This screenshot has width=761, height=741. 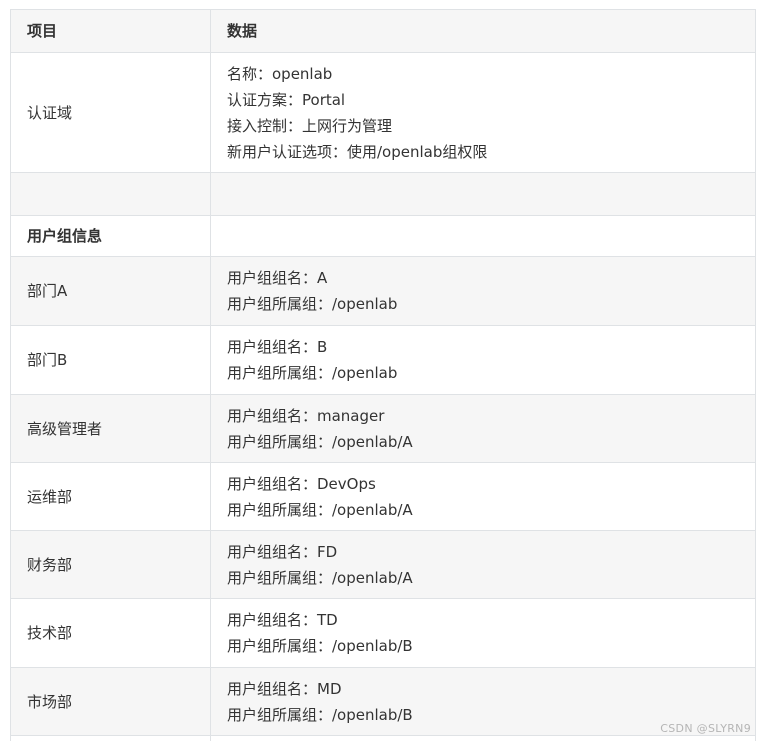 I want to click on table-row: 运维部 用户组组名：DevOps 用户组所属组：/openlab/A, so click(x=383, y=496).